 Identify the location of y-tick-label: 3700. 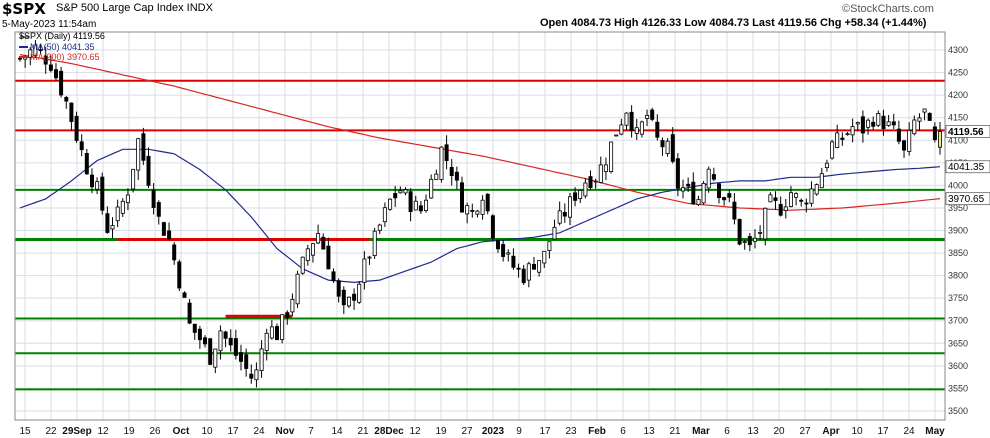
(958, 321).